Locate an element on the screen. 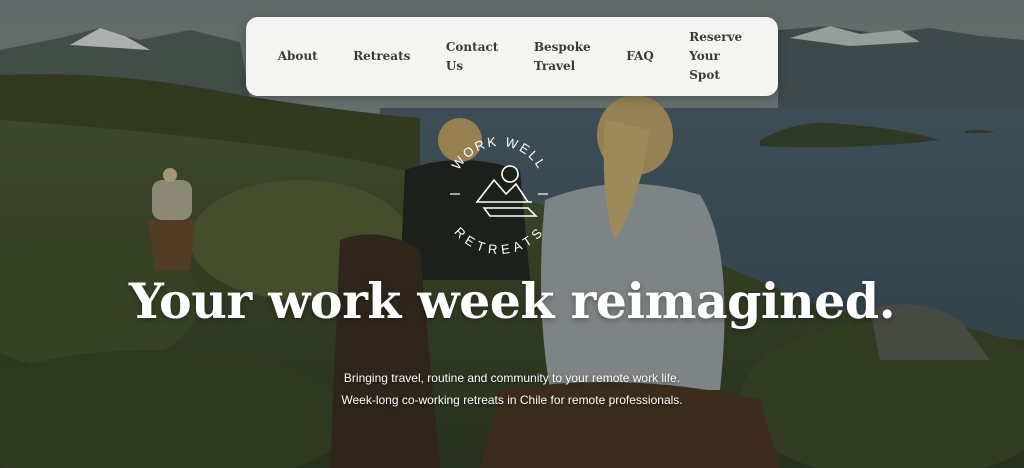 This screenshot has width=1024, height=468. nav-link-about: About is located at coordinates (298, 56).